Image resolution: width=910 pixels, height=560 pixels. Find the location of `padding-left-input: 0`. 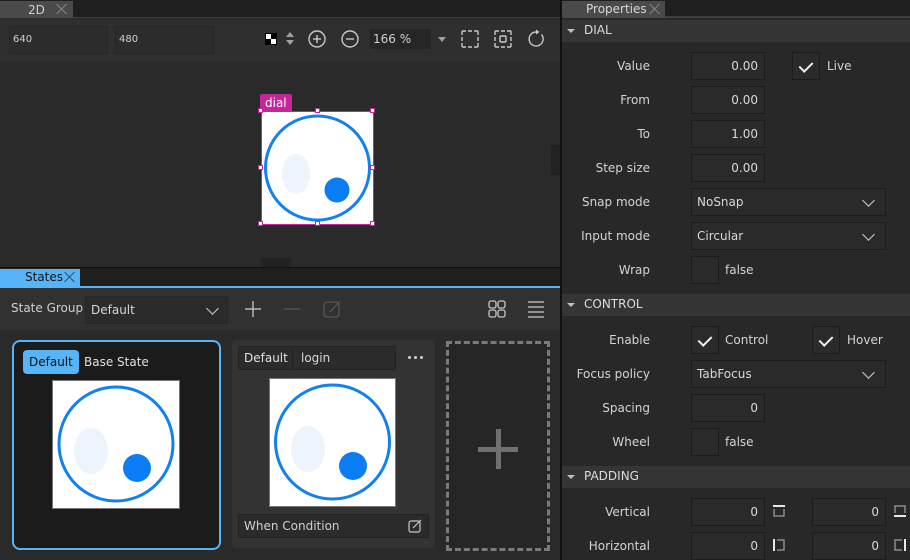

padding-left-input: 0 is located at coordinates (728, 546).